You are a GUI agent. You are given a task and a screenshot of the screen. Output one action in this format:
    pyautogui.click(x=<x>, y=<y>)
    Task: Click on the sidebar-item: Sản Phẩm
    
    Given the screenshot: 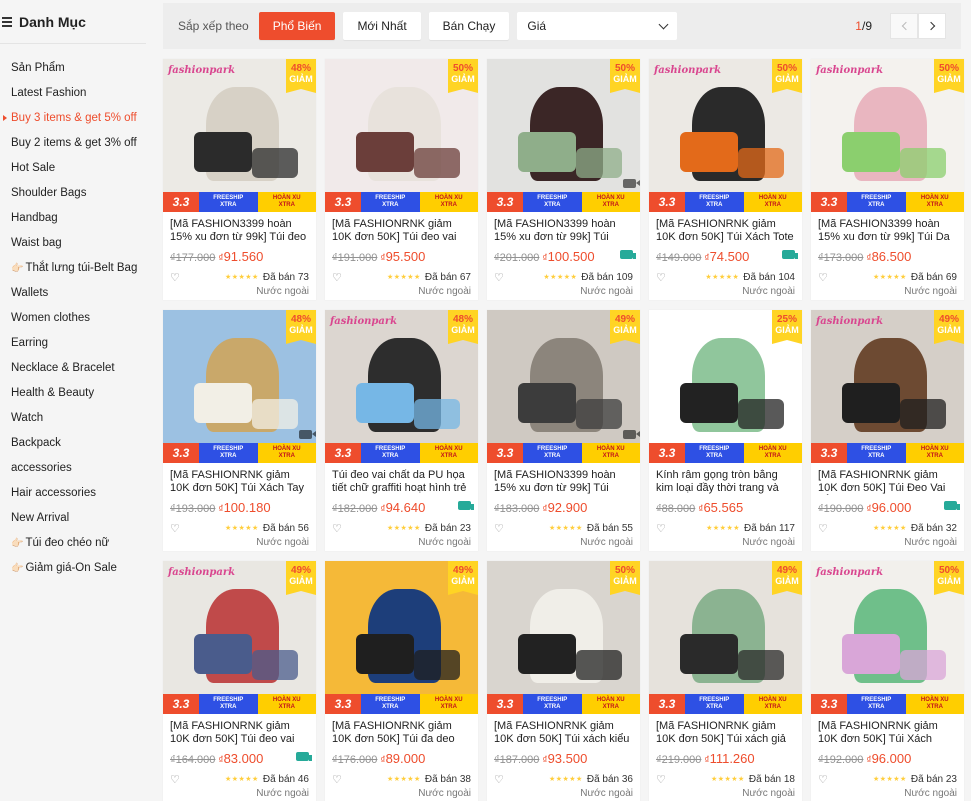 What is the action you would take?
    pyautogui.click(x=75, y=68)
    